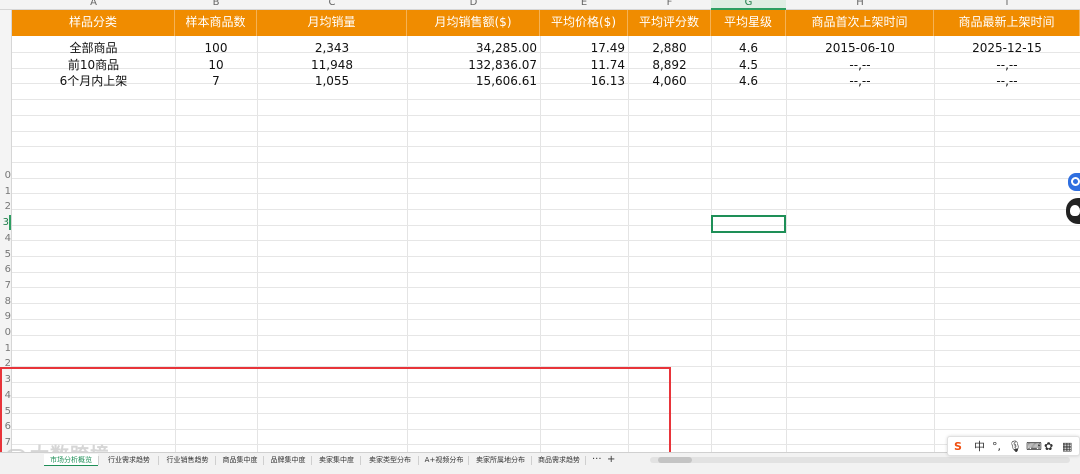 The height and width of the screenshot is (474, 1080). What do you see at coordinates (5, 316) in the screenshot?
I see `row-number: 9` at bounding box center [5, 316].